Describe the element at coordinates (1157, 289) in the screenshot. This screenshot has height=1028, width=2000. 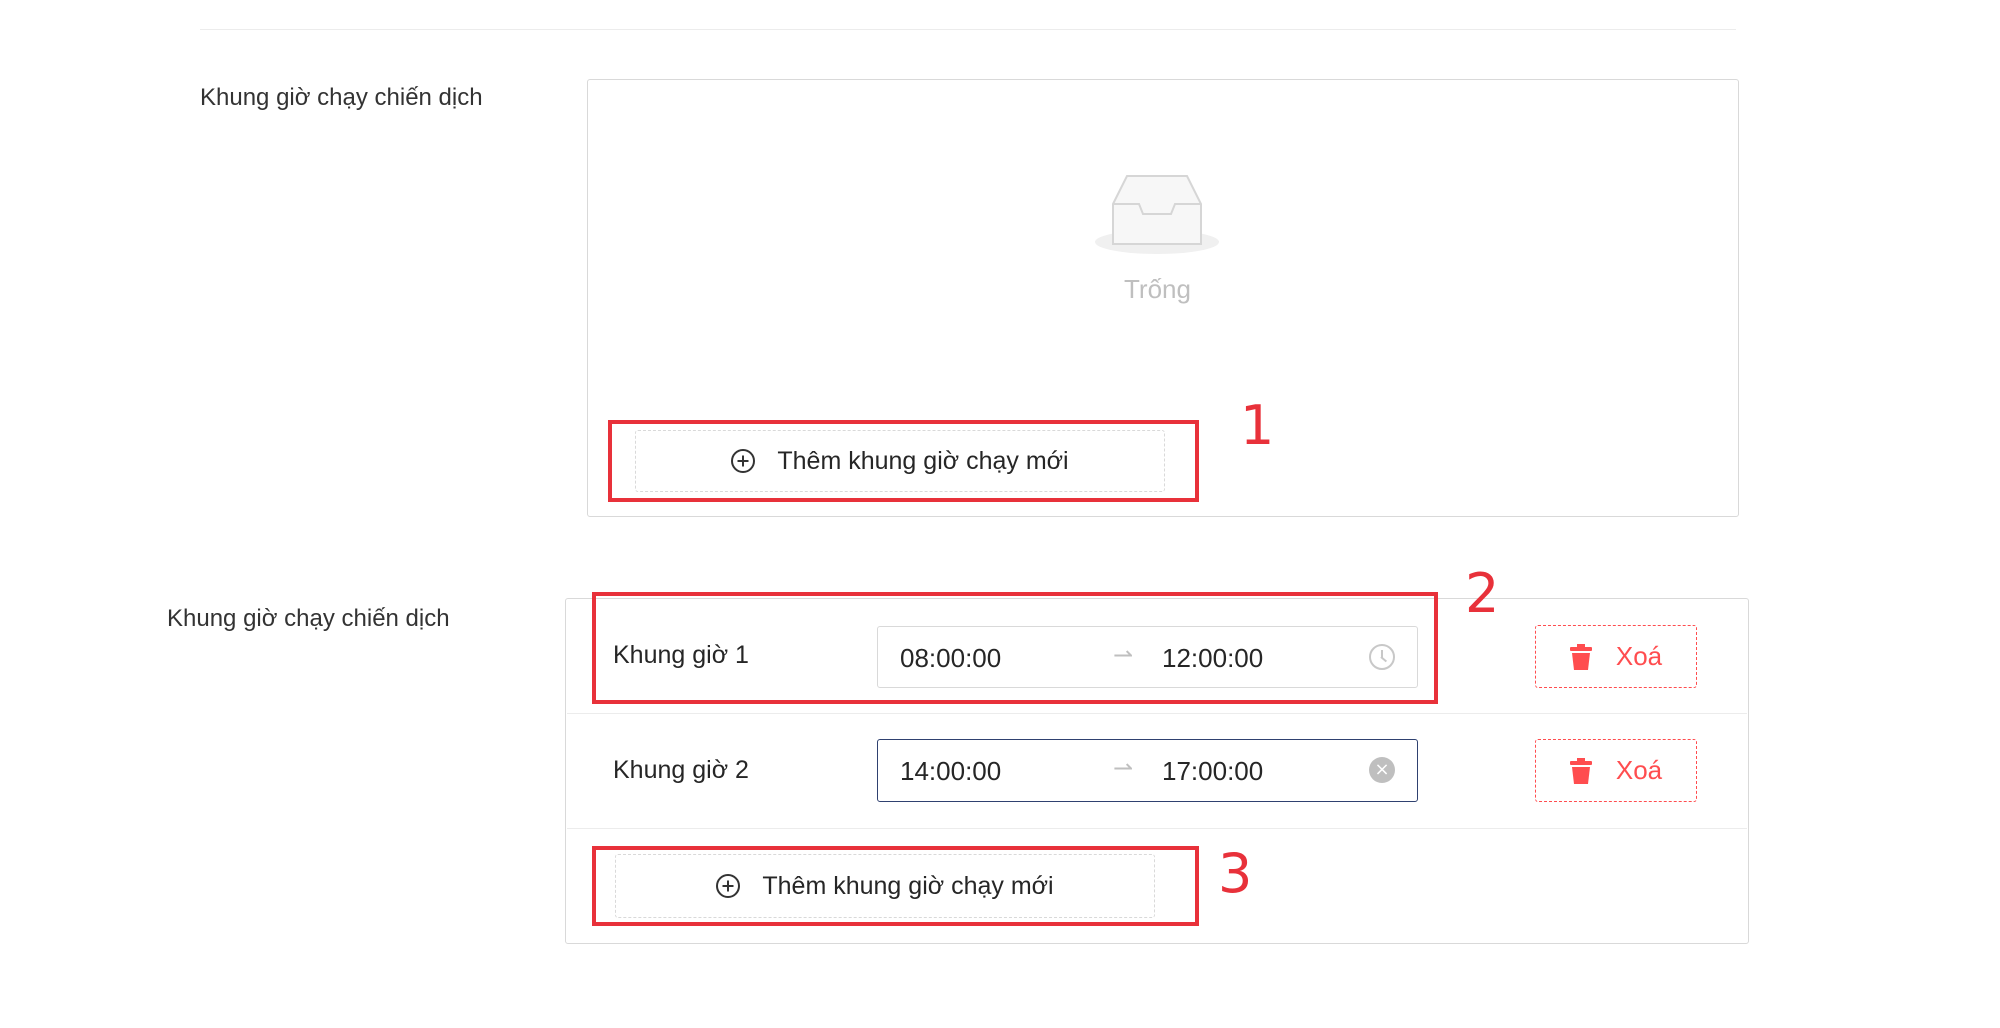
I see `empty-state-text: Trống` at that location.